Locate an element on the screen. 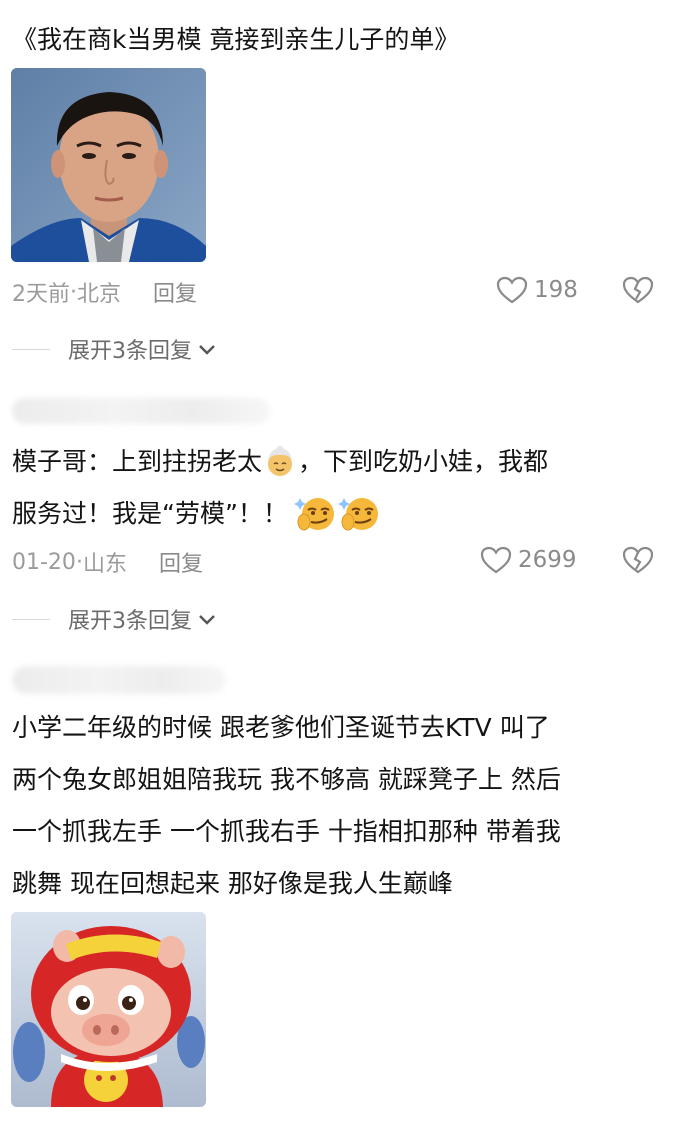 The height and width of the screenshot is (1127, 690). comment-2-text-part: 模子哥：上到拄拐老太 is located at coordinates (137, 461).